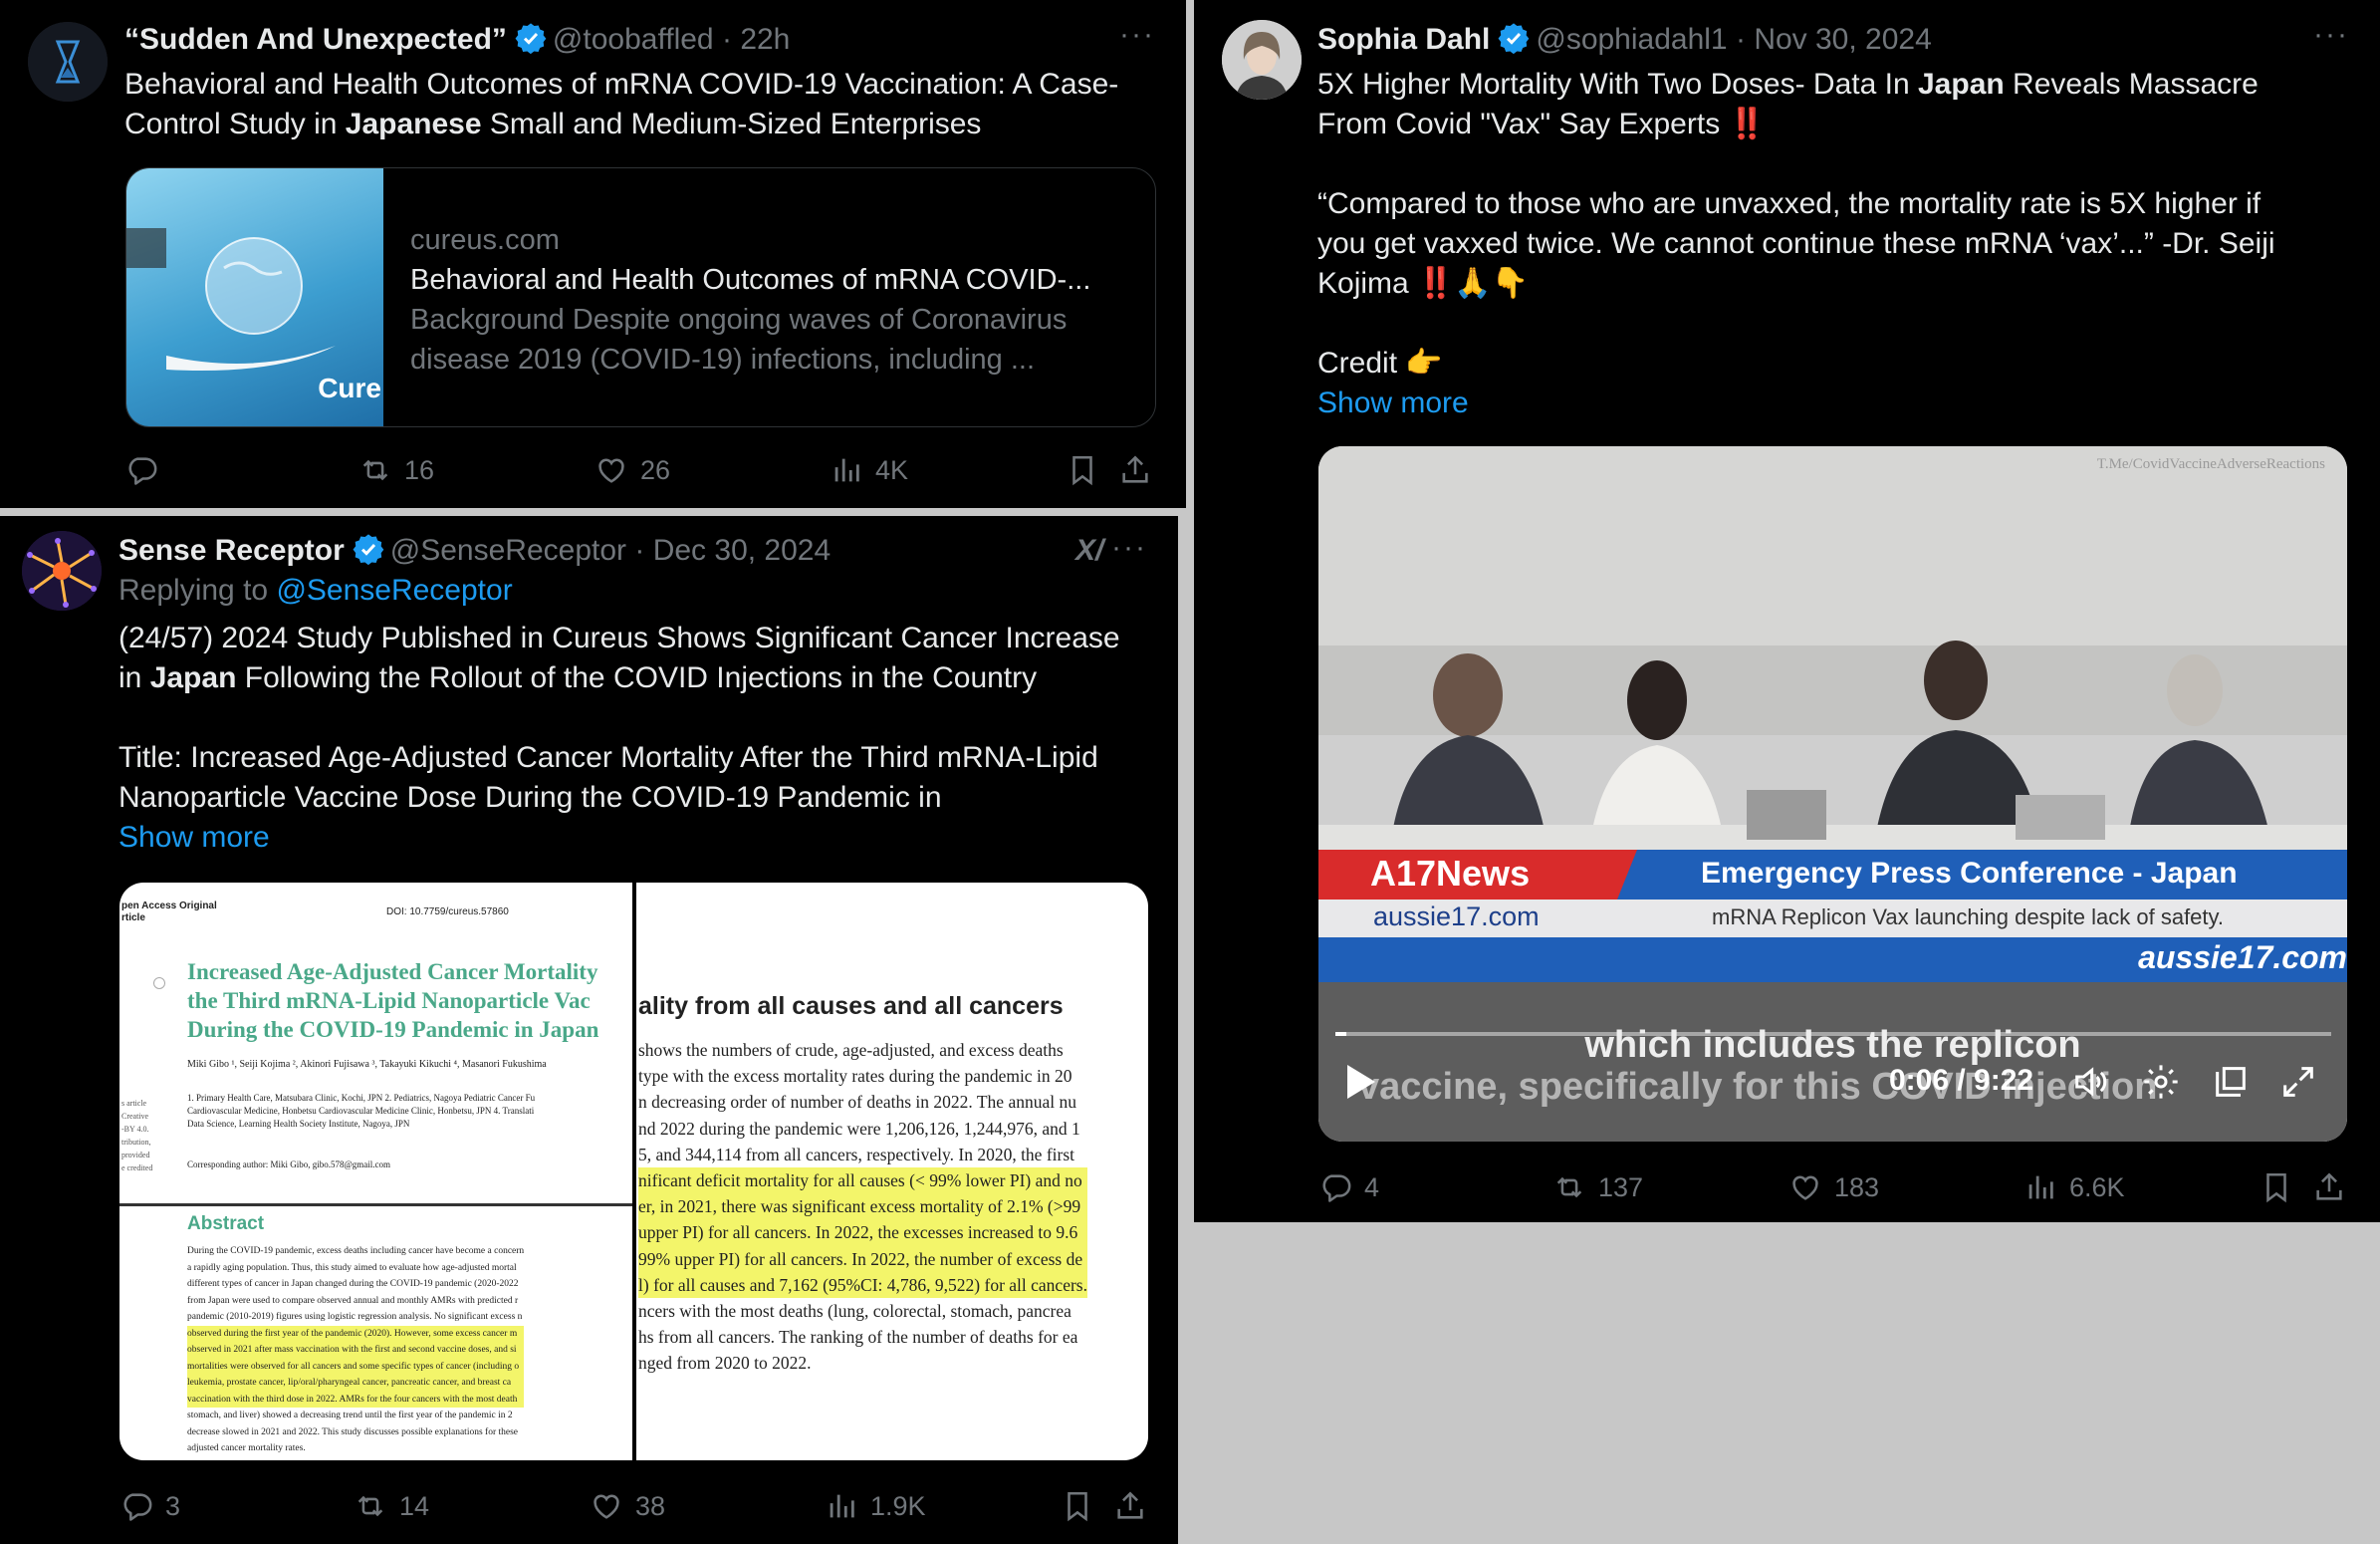 This screenshot has height=1544, width=2380. I want to click on handle: @SenseReceptor, so click(508, 550).